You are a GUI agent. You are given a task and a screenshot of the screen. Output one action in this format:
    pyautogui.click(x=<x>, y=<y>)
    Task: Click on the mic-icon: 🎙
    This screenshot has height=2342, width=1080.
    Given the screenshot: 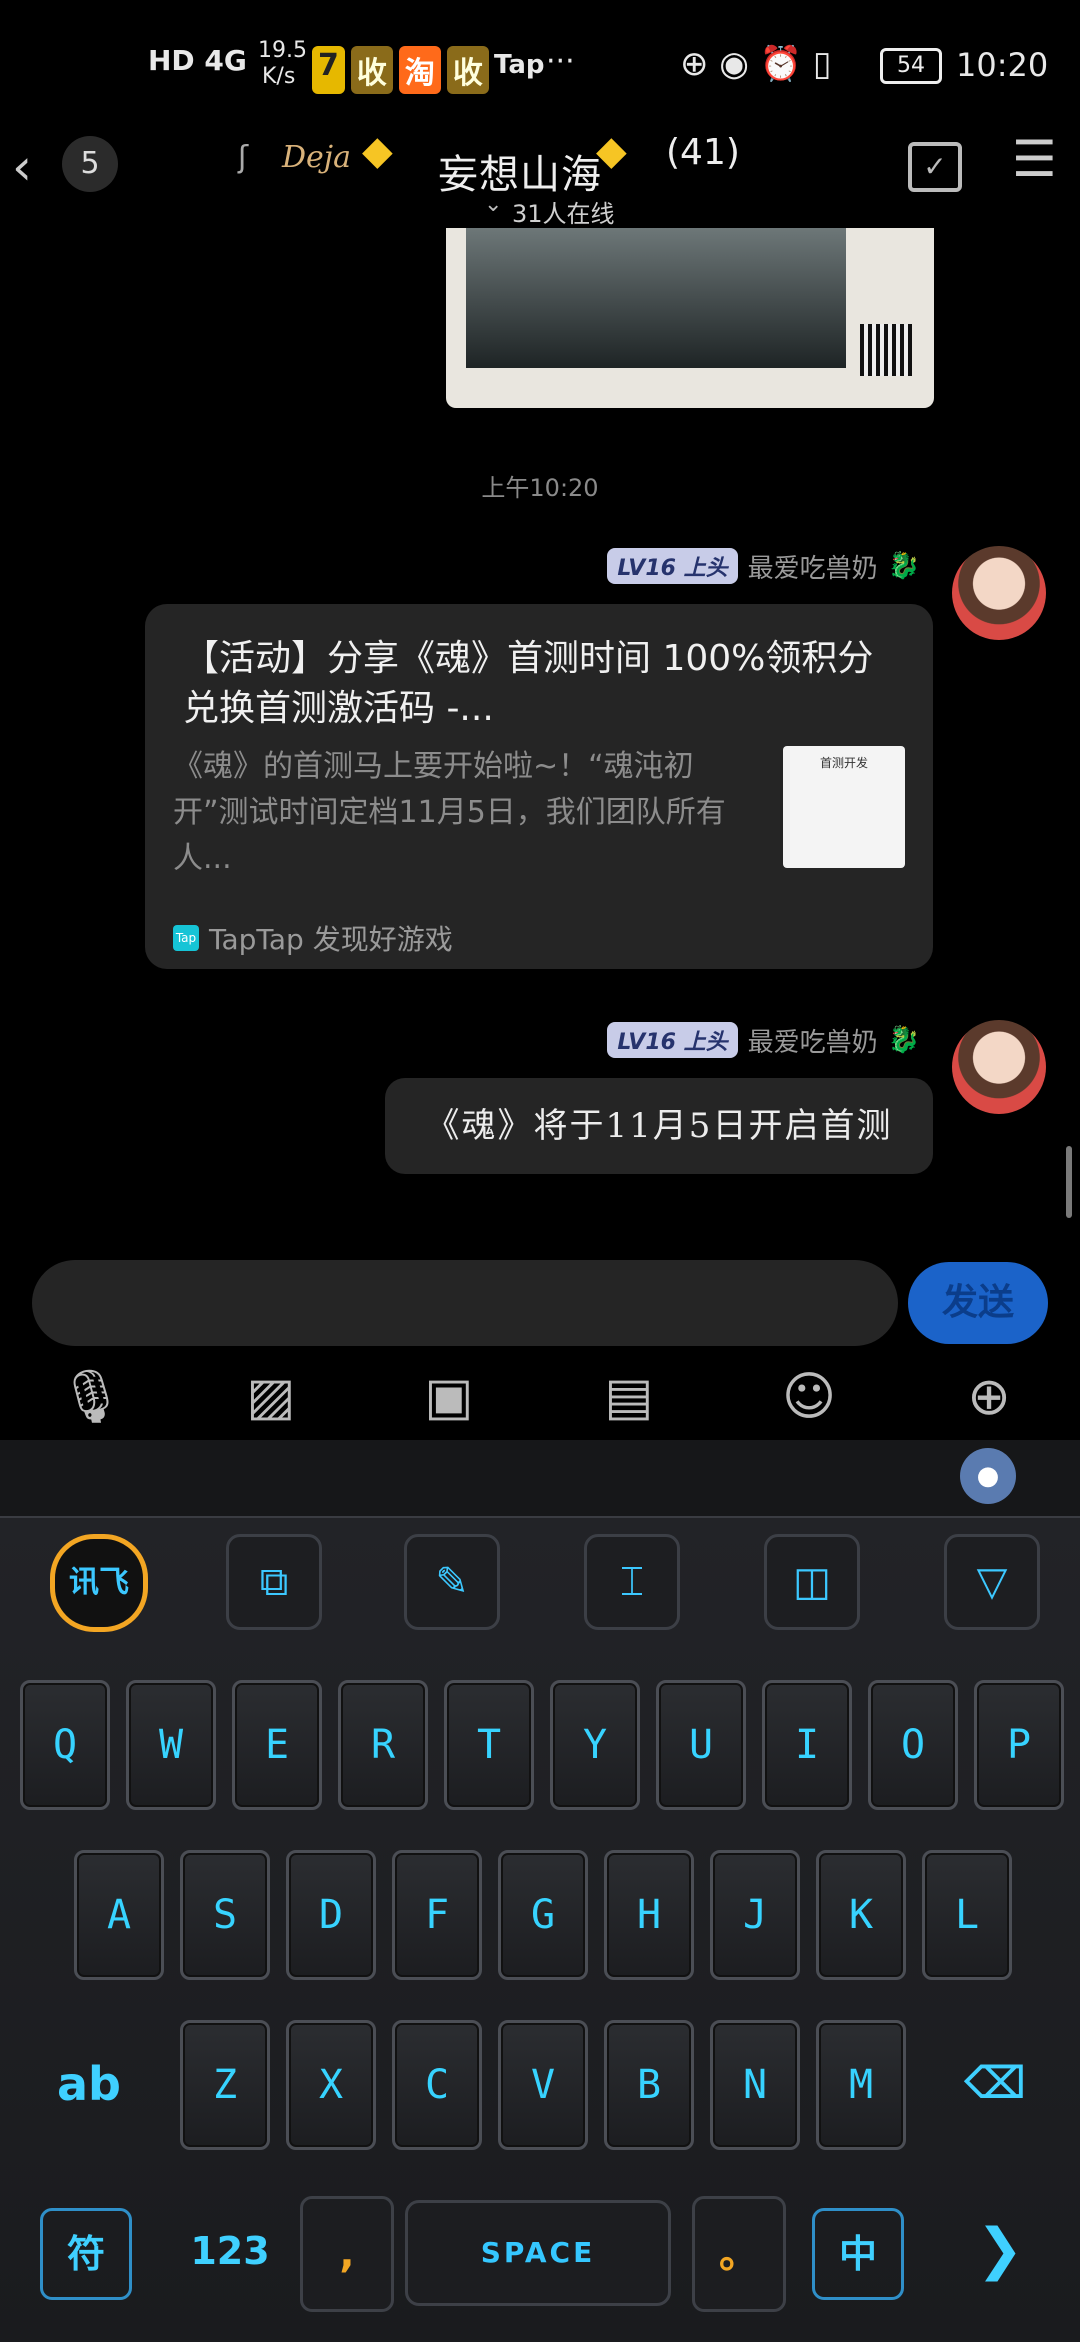 What is the action you would take?
    pyautogui.click(x=91, y=1397)
    